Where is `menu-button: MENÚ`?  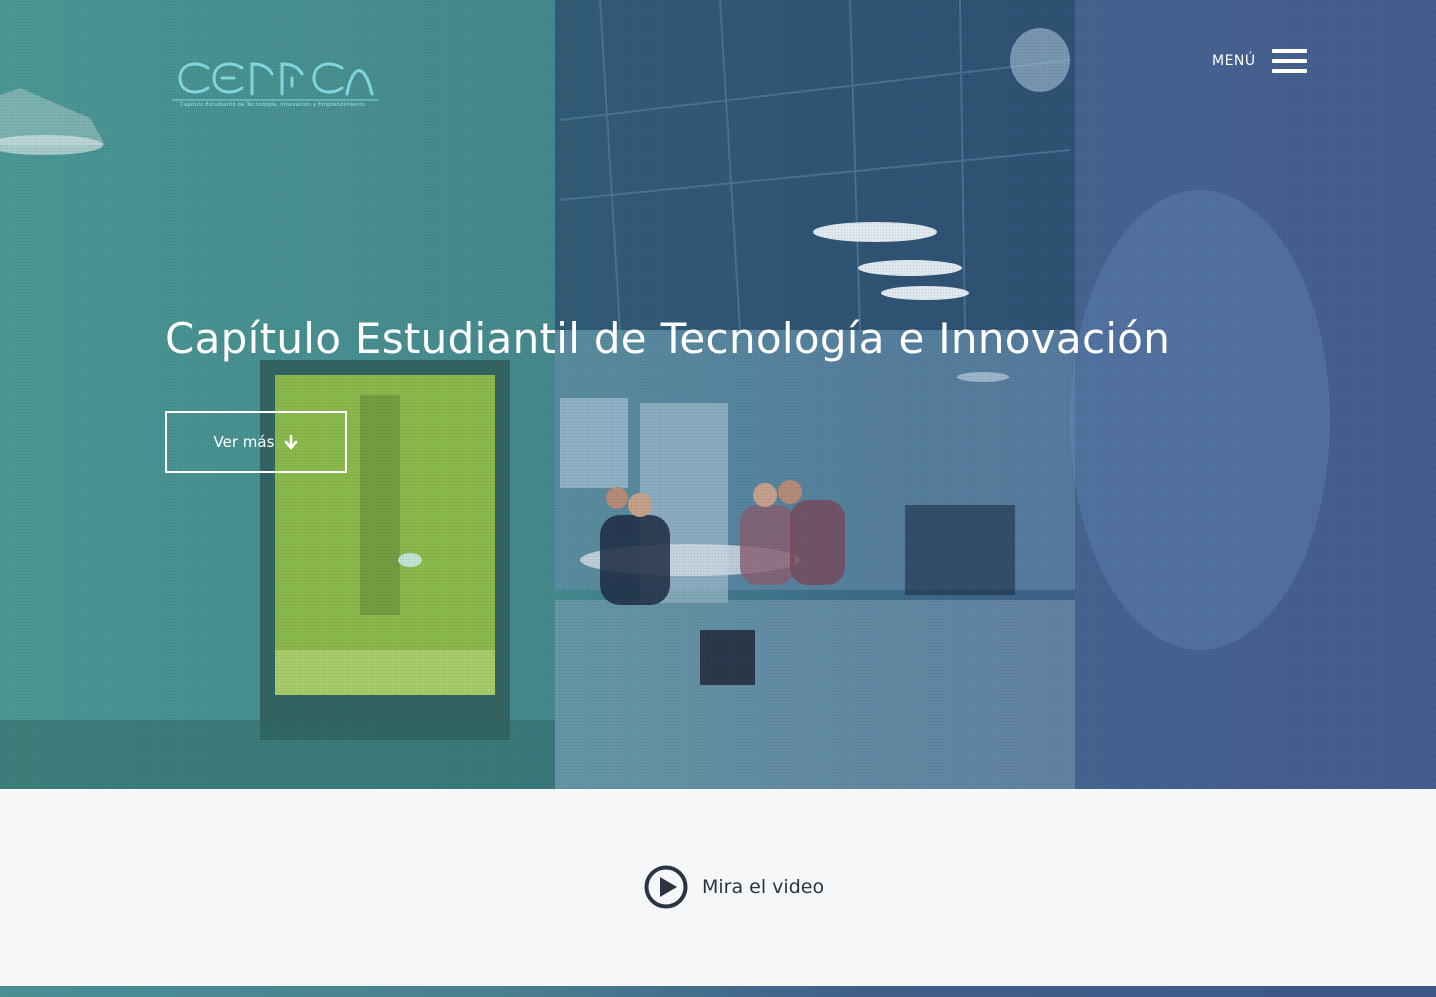 menu-button: MENÚ is located at coordinates (1259, 61).